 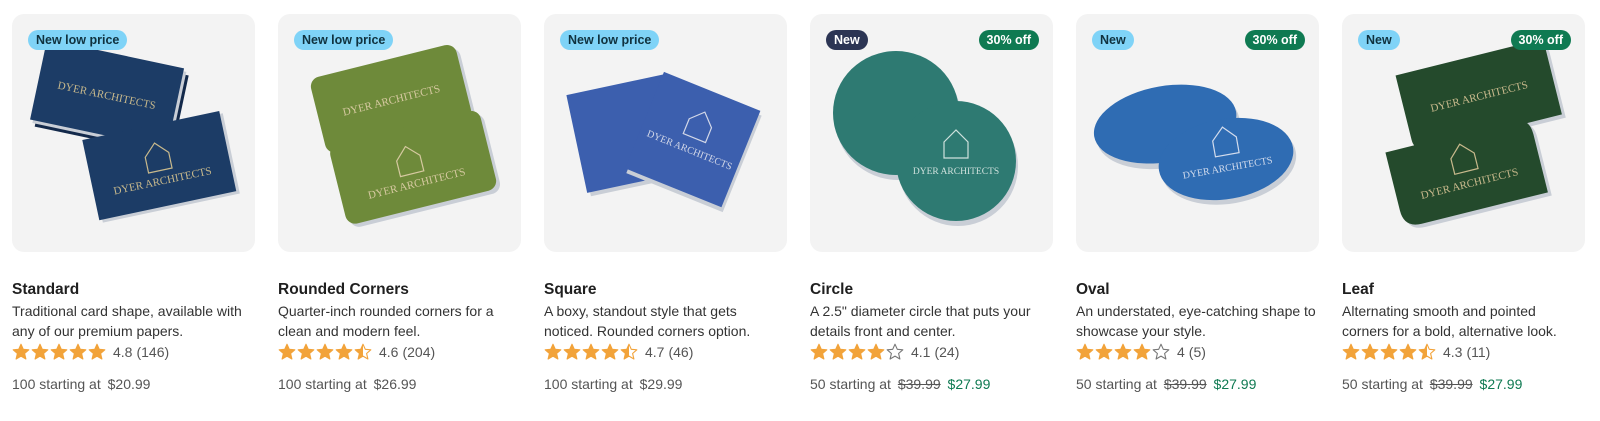 I want to click on product-name: Leaf, so click(x=1463, y=290).